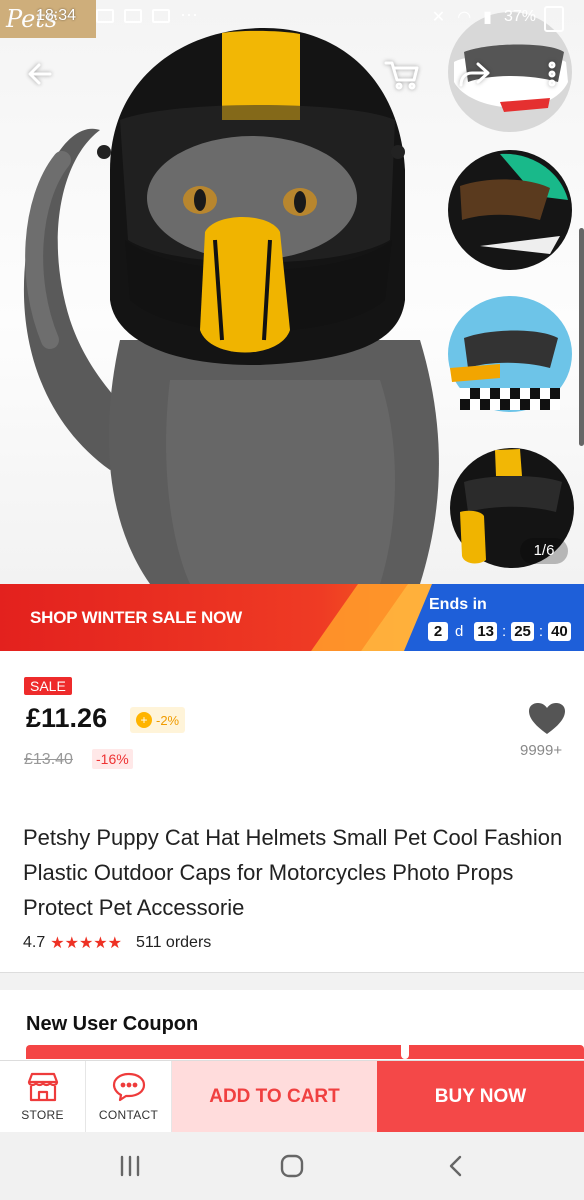  I want to click on countdown-days-unit: d, so click(459, 631).